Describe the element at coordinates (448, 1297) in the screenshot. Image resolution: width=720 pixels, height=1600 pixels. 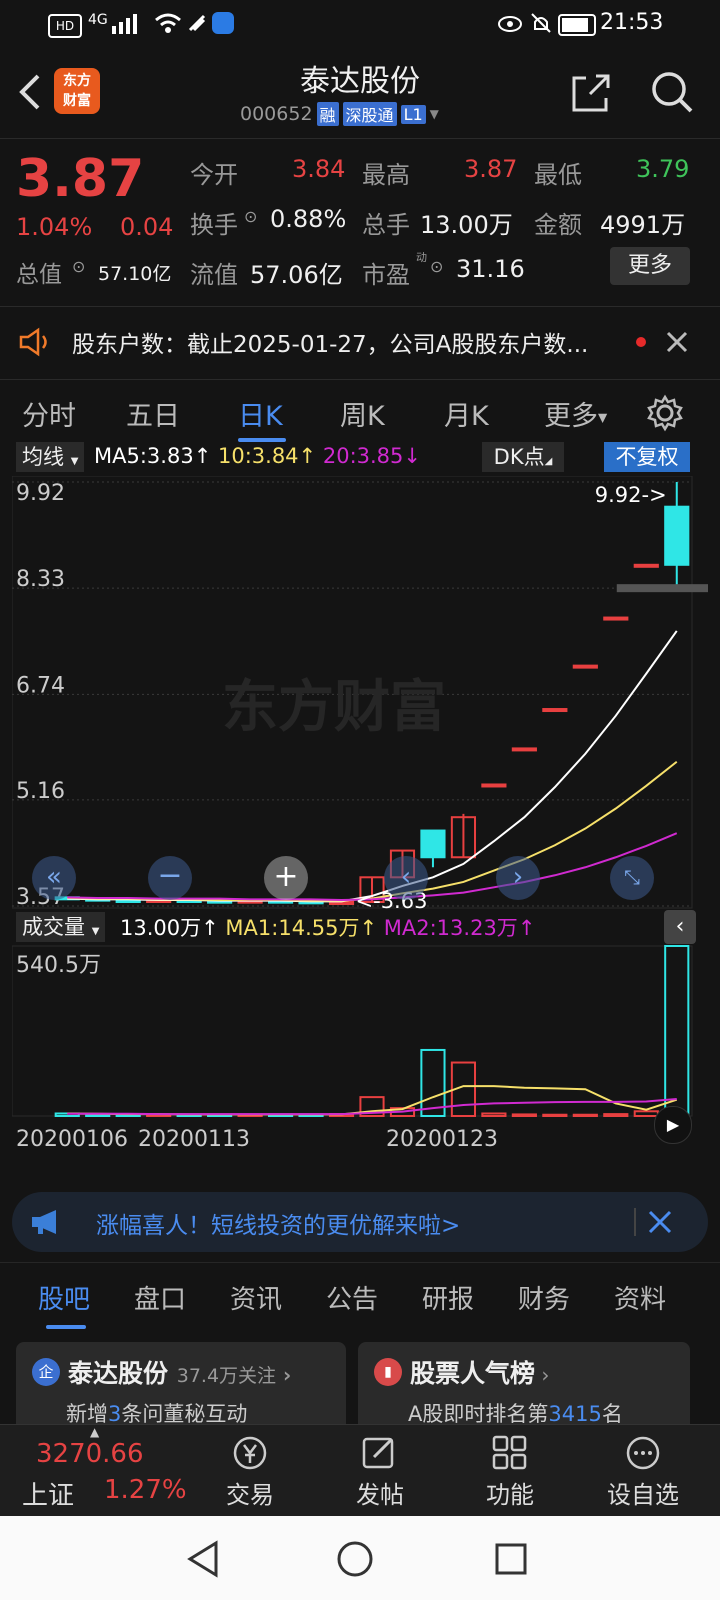
I see `tab-research: 研报` at that location.